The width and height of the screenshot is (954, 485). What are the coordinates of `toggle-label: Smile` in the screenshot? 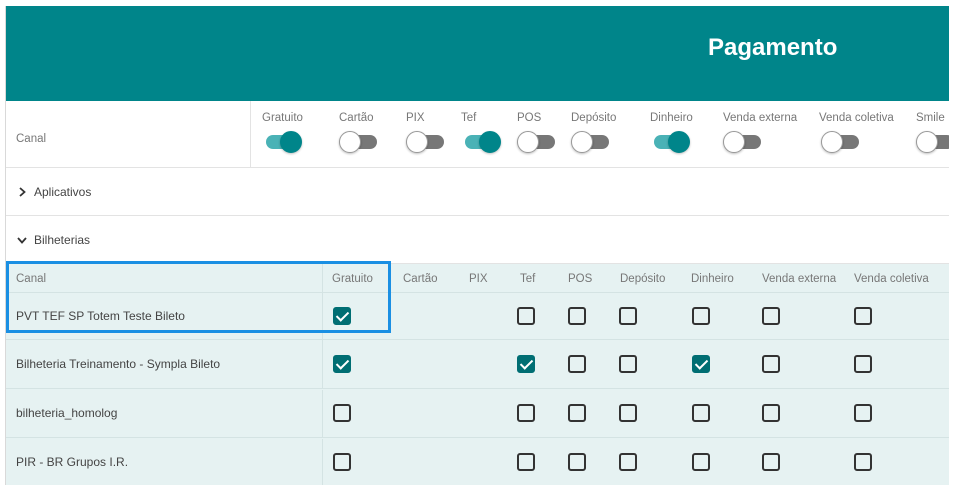 It's located at (930, 118).